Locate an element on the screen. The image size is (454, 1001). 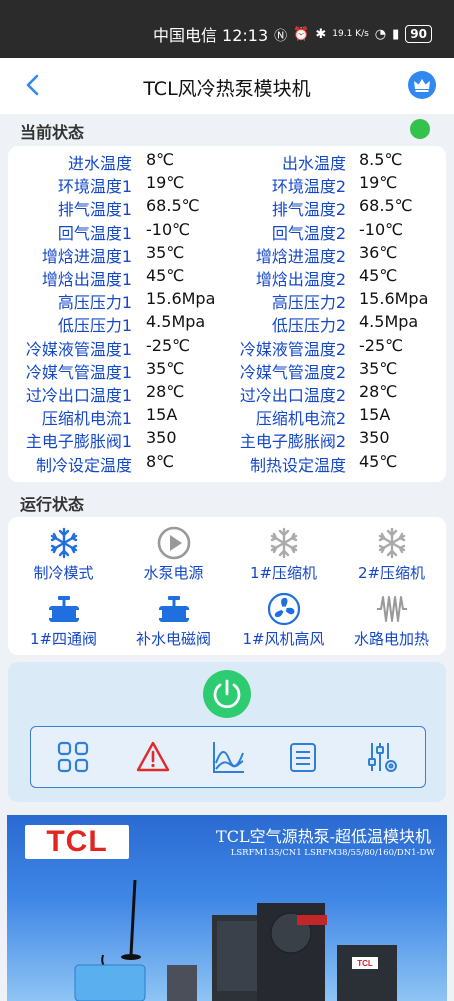
signal-icon: ▮ is located at coordinates (396, 34).